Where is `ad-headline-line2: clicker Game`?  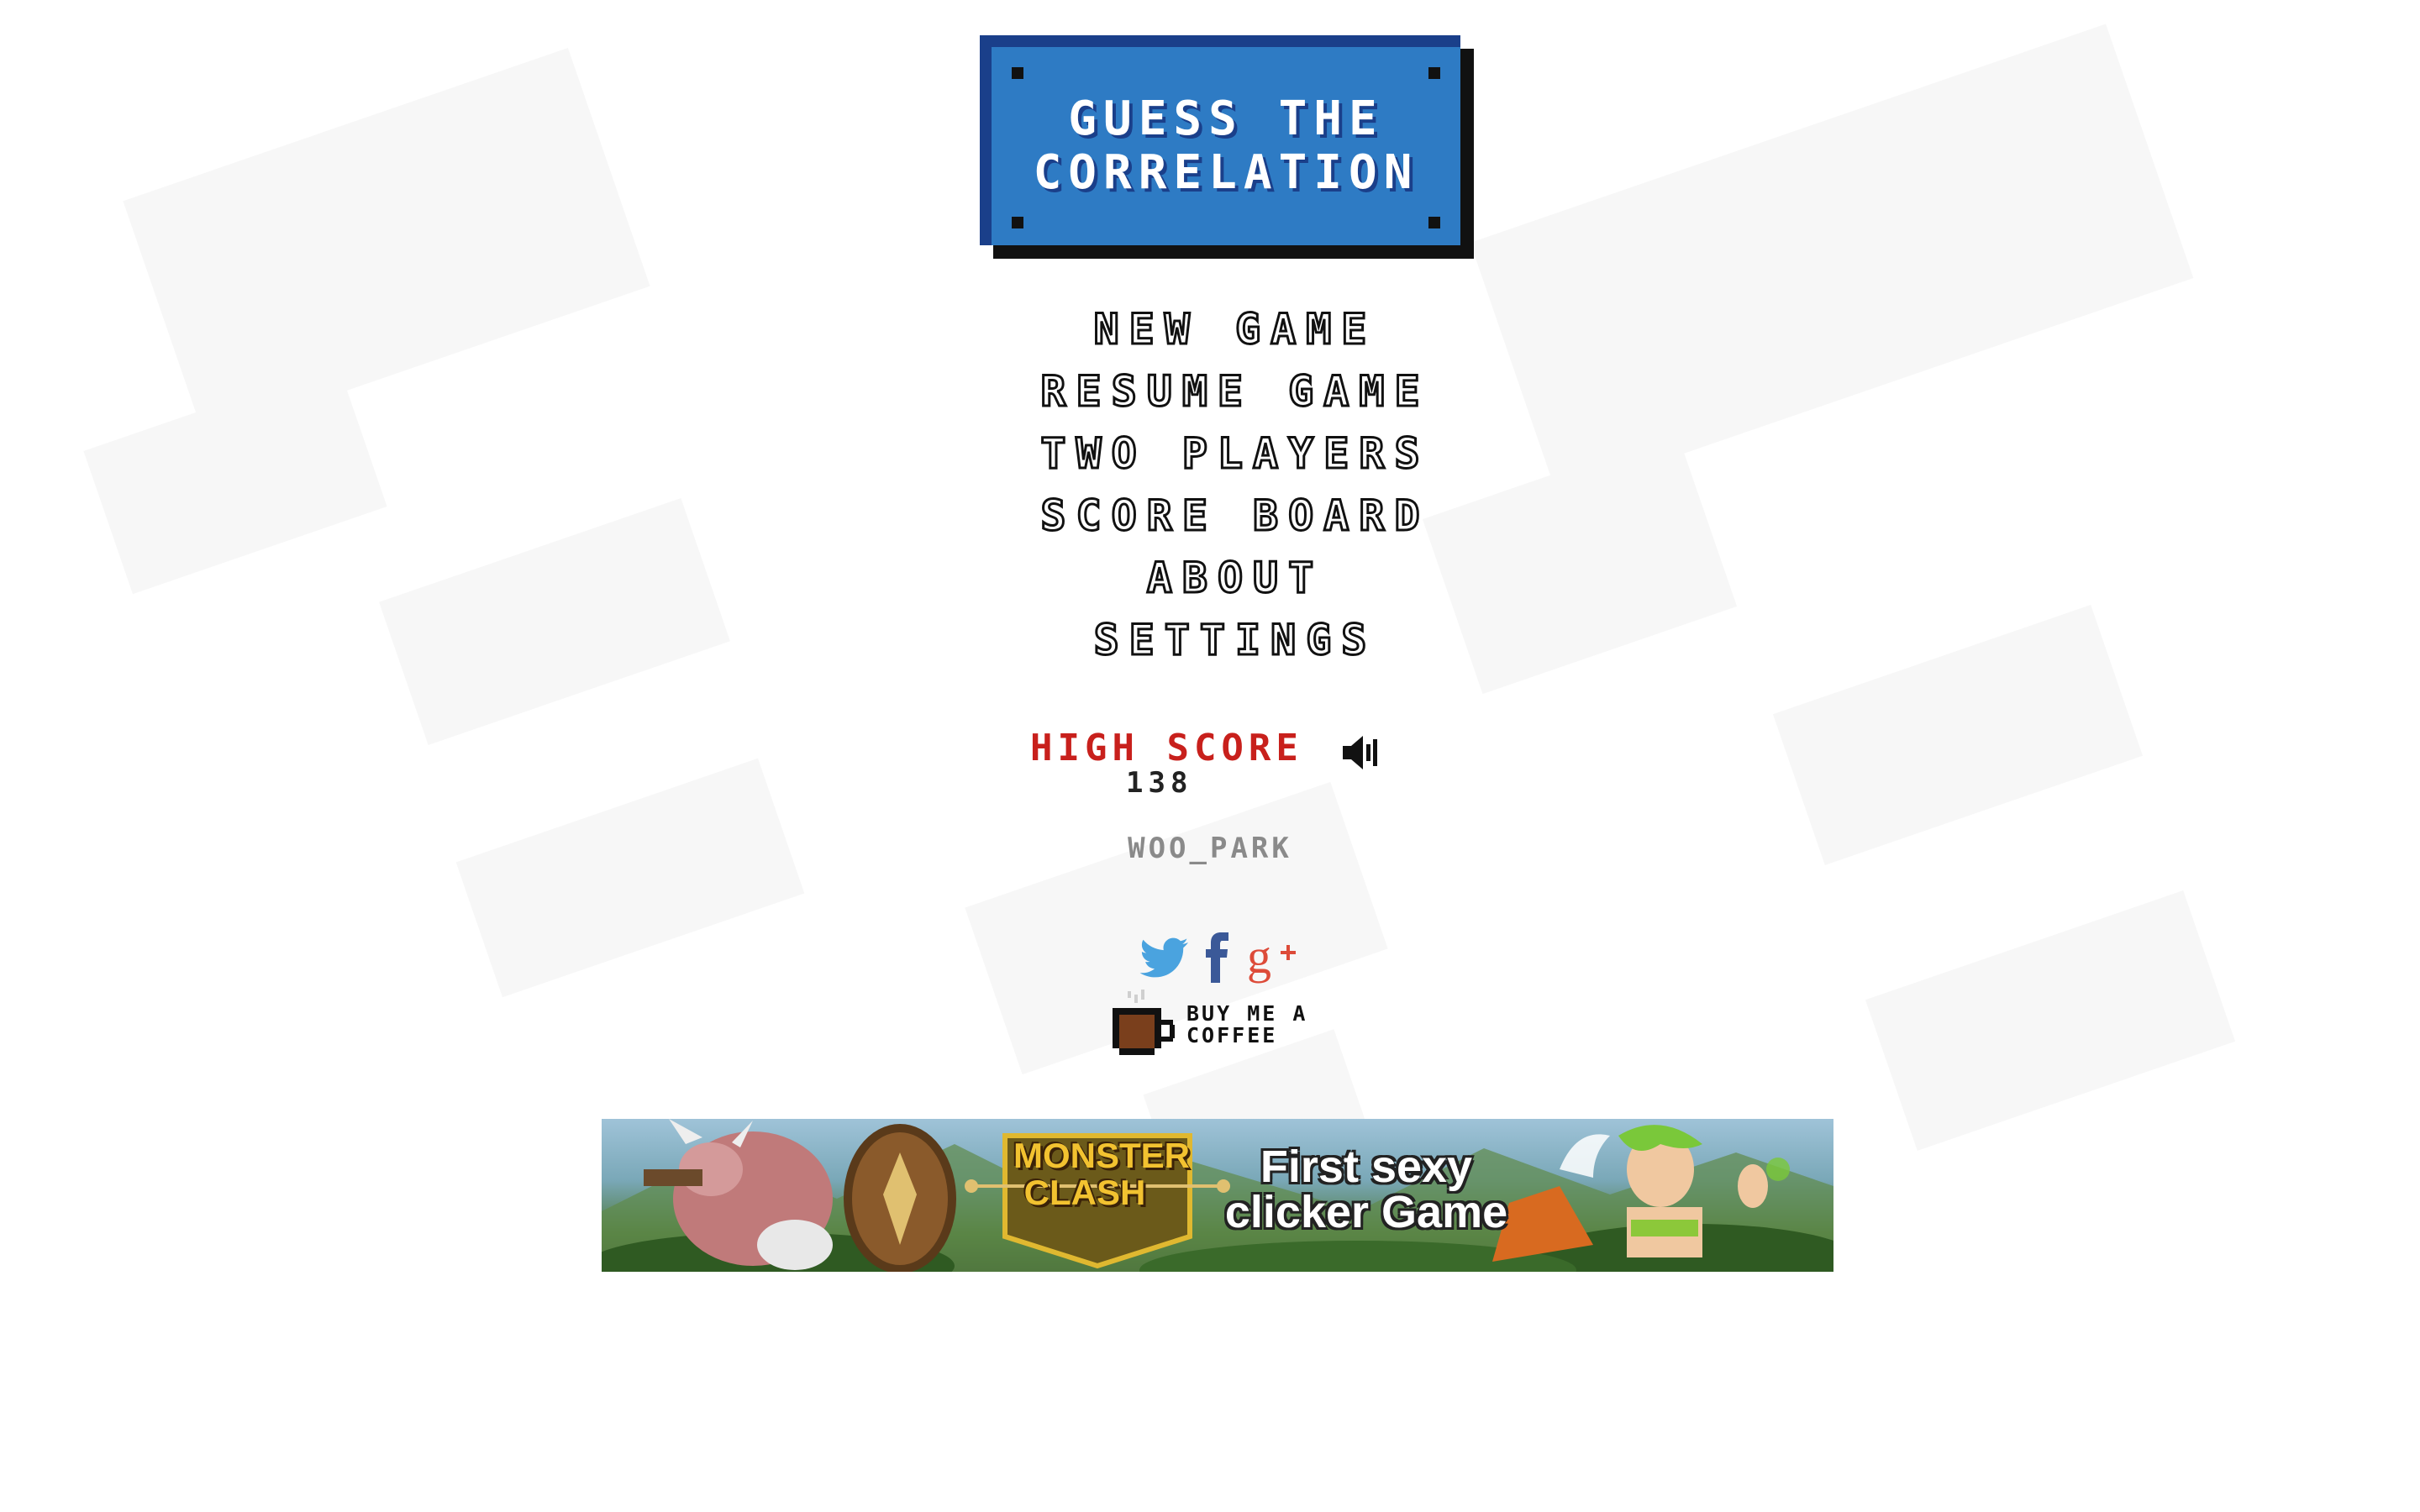
ad-headline-line2: clicker Game is located at coordinates (1366, 1212).